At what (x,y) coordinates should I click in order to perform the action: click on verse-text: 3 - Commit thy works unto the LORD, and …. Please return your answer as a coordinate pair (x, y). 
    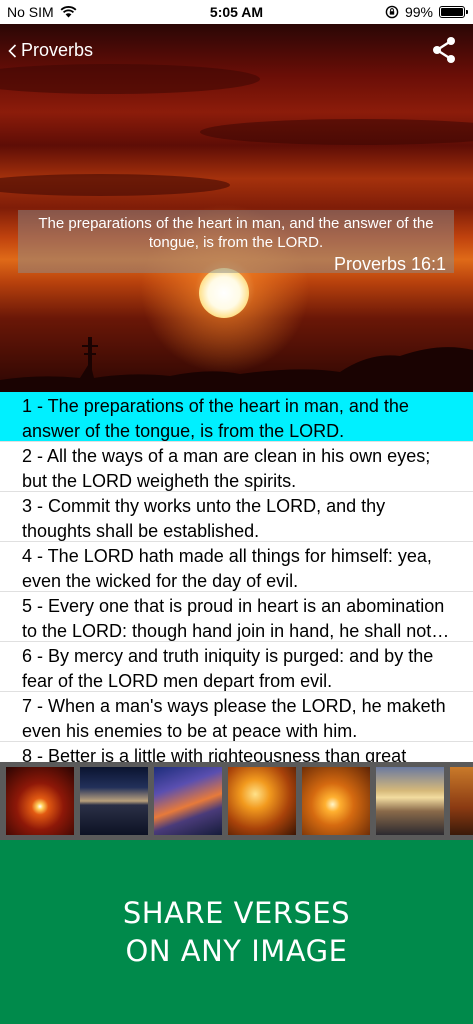
    Looking at the image, I should click on (204, 518).